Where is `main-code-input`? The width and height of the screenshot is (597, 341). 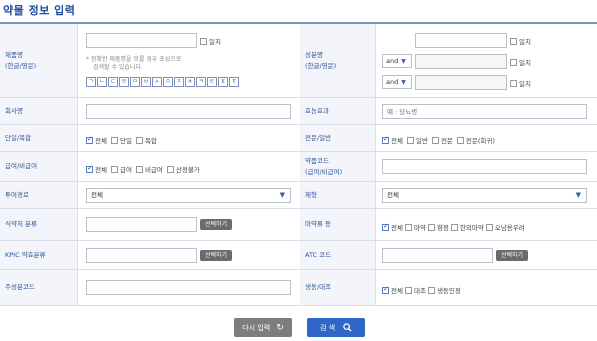 main-code-input is located at coordinates (188, 287).